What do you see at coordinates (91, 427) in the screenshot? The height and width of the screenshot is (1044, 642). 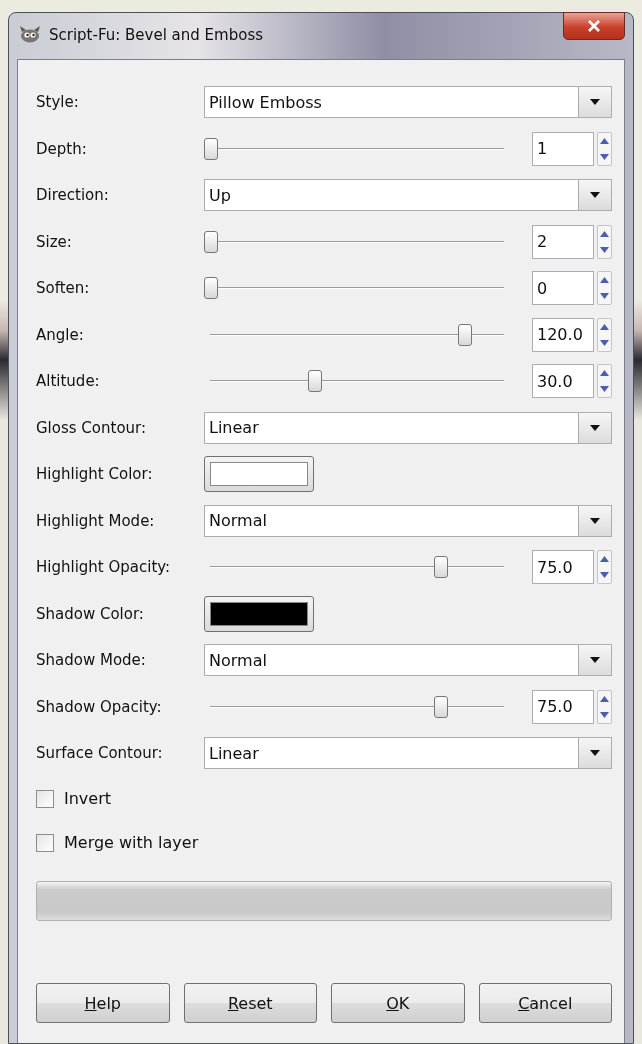 I see `field-label: Gloss Contour:` at bounding box center [91, 427].